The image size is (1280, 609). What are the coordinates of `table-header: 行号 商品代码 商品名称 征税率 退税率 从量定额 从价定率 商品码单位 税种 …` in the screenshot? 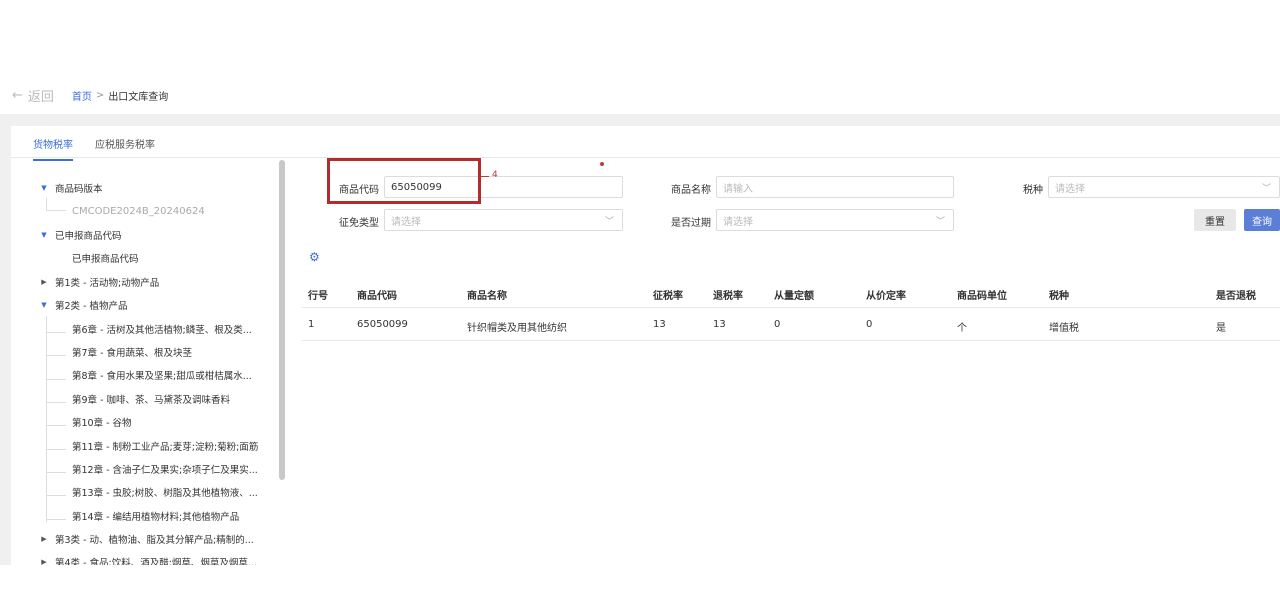 It's located at (791, 293).